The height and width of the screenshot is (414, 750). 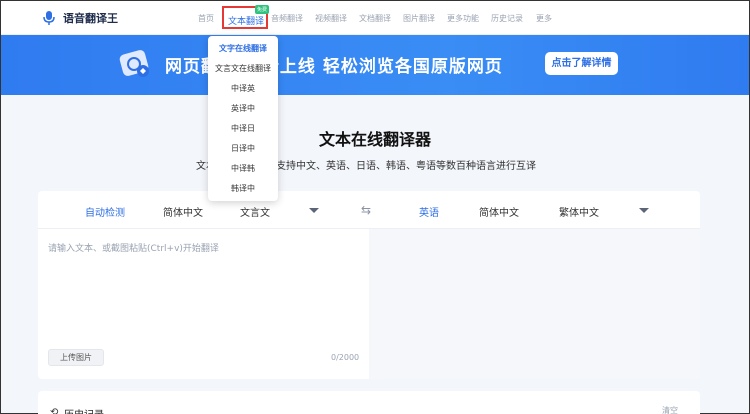 What do you see at coordinates (374, 139) in the screenshot?
I see `page-title: 文本在线翻译器` at bounding box center [374, 139].